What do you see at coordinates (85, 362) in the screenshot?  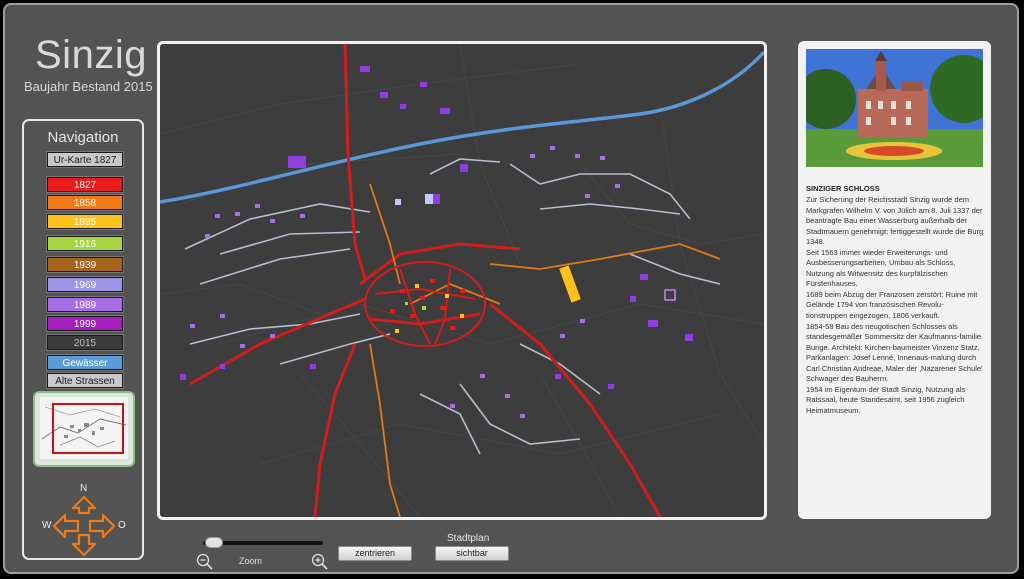 I see `nav-button-gewässer: Gewässer` at bounding box center [85, 362].